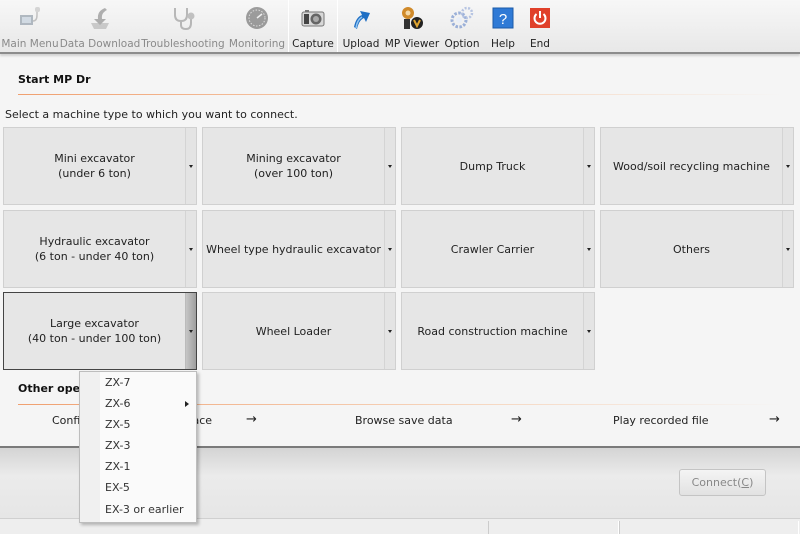 This screenshot has width=800, height=534. I want to click on menu-item-zx-7: ZX-7, so click(149, 383).